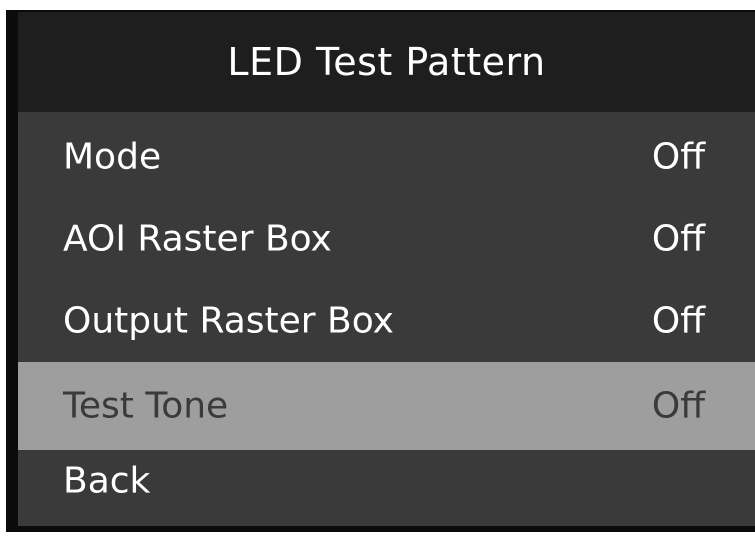 The height and width of the screenshot is (536, 755). I want to click on menu-item-label: Back, so click(107, 481).